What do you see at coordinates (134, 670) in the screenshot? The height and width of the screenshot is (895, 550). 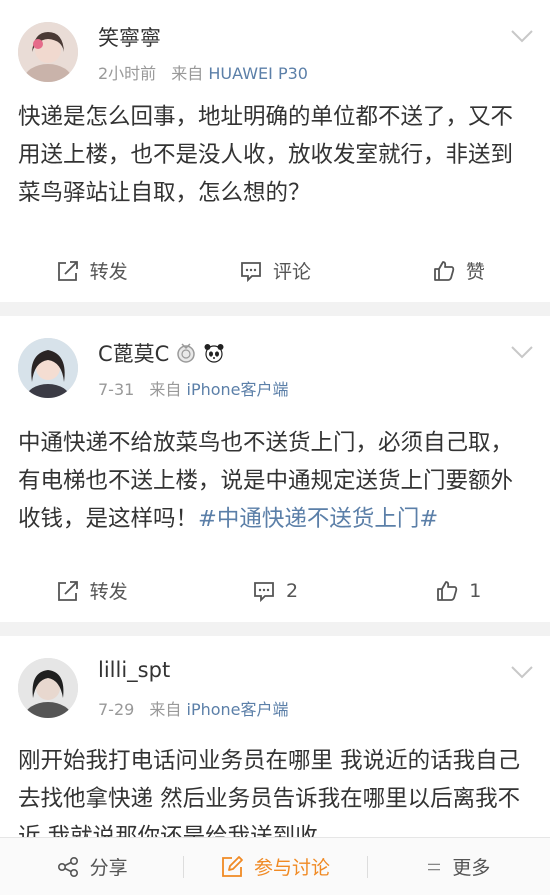 I see `user-name: lilli_spt` at bounding box center [134, 670].